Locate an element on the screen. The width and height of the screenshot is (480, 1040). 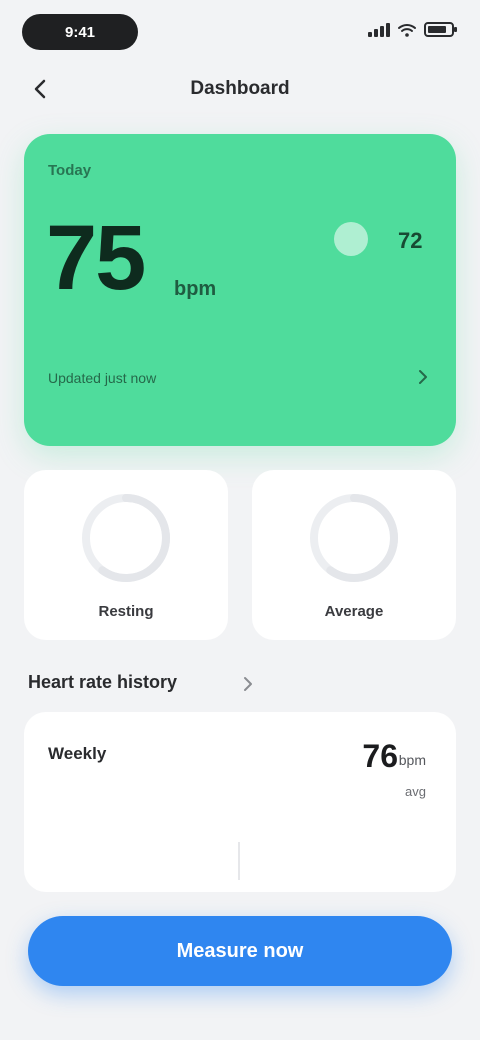
hero-footer: Updated just now is located at coordinates (102, 378).